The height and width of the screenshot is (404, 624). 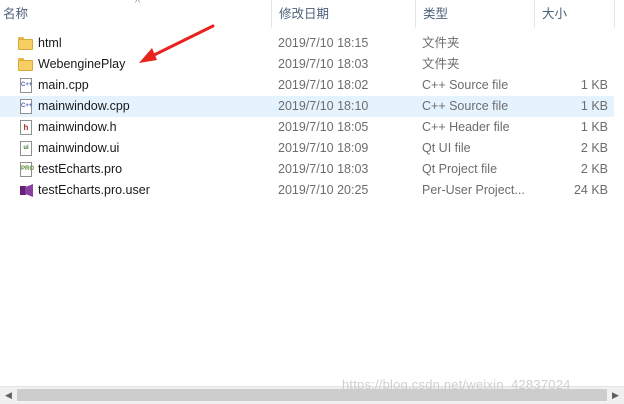 I want to click on column-header-bar: 名称 ^ 修改日期 类型 大小, so click(x=312, y=14).